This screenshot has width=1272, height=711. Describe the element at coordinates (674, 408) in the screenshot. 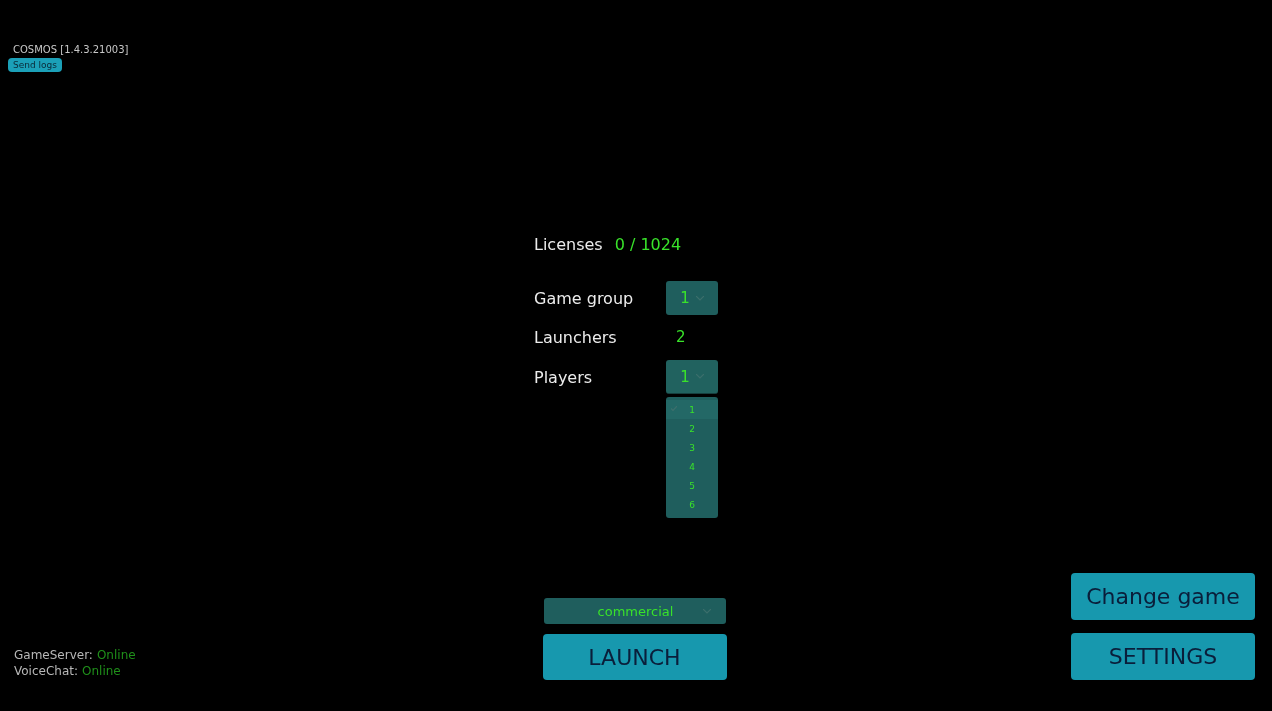

I see `check-icon` at that location.